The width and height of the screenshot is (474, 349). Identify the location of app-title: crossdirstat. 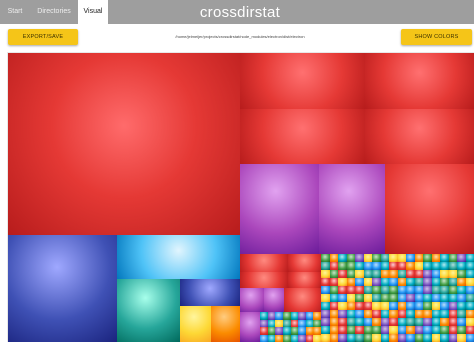
(240, 12).